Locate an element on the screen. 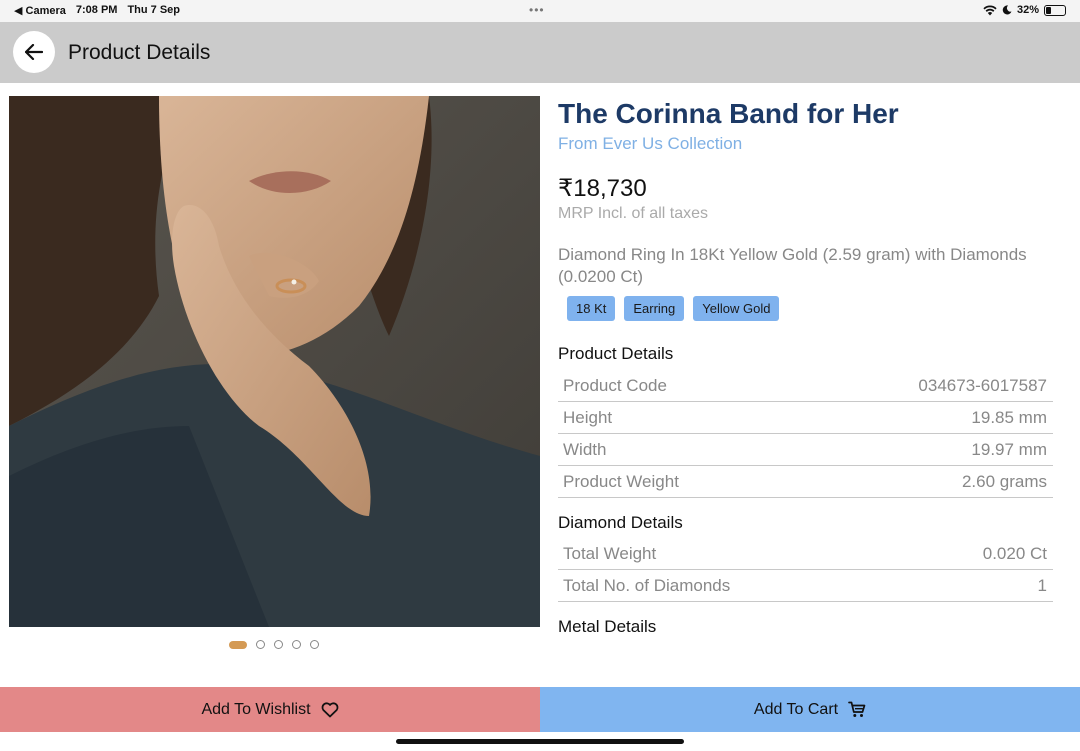 The width and height of the screenshot is (1080, 751). spec-row: Total Weight 0.020 Ct is located at coordinates (805, 554).